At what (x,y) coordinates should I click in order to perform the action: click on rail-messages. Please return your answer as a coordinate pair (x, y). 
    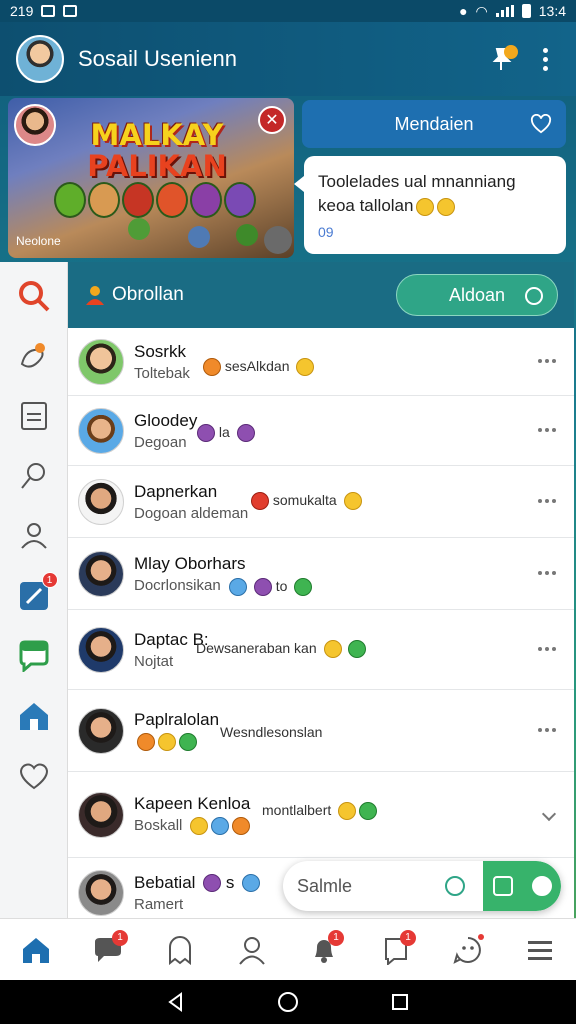
    Looking at the image, I should click on (34, 656).